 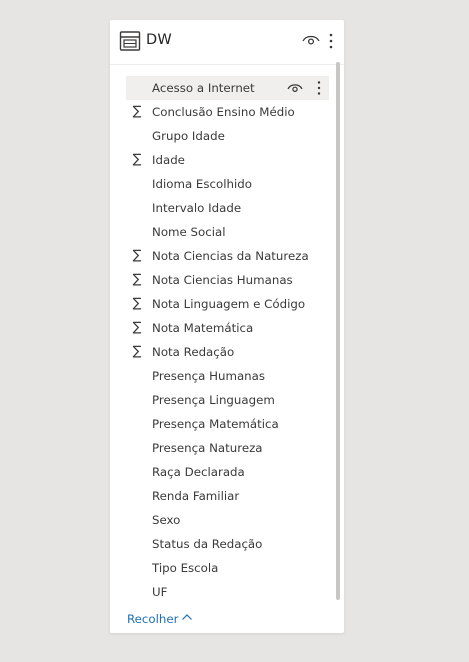 What do you see at coordinates (159, 40) in the screenshot?
I see `table-title: DW` at bounding box center [159, 40].